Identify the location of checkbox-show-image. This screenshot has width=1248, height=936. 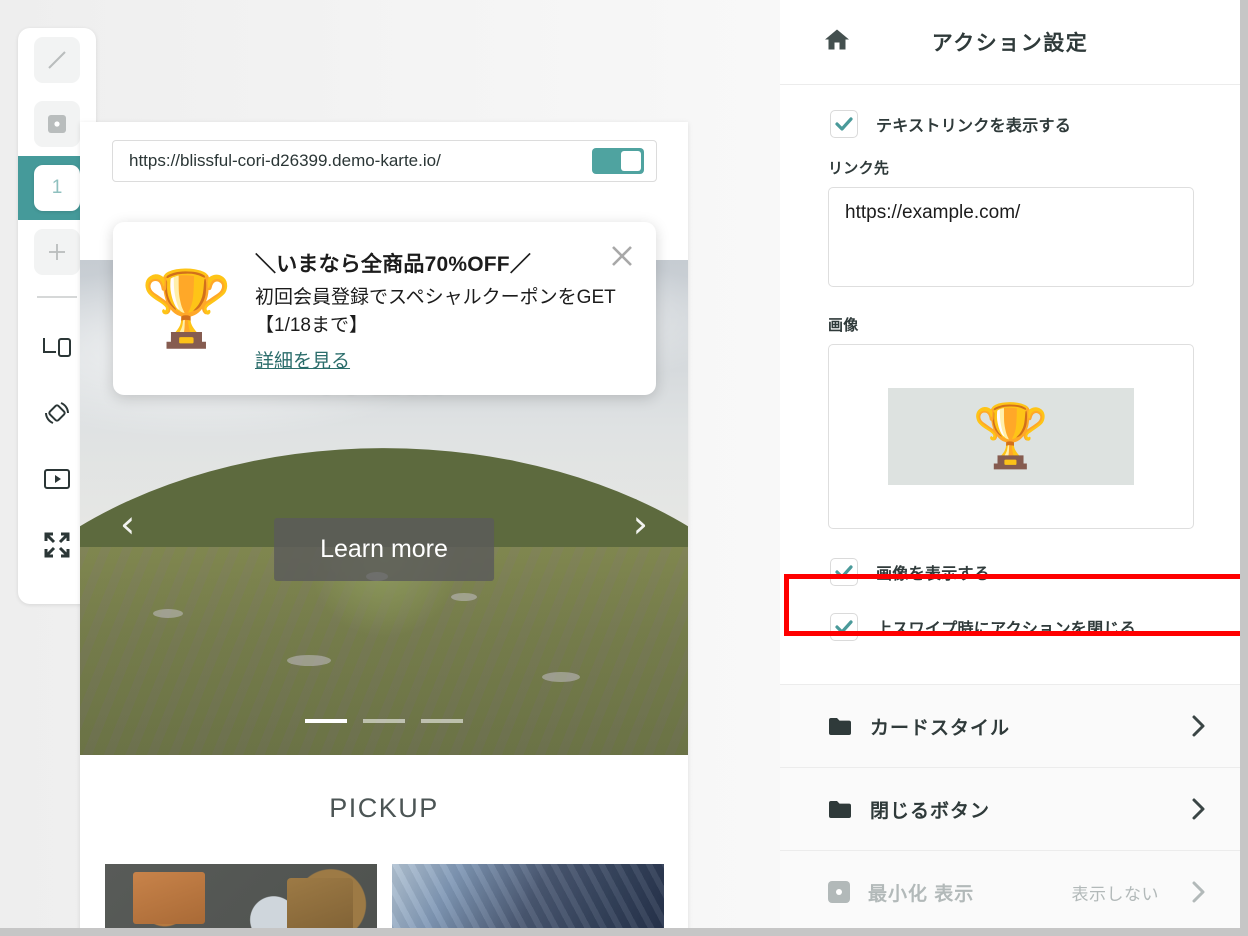
(844, 572).